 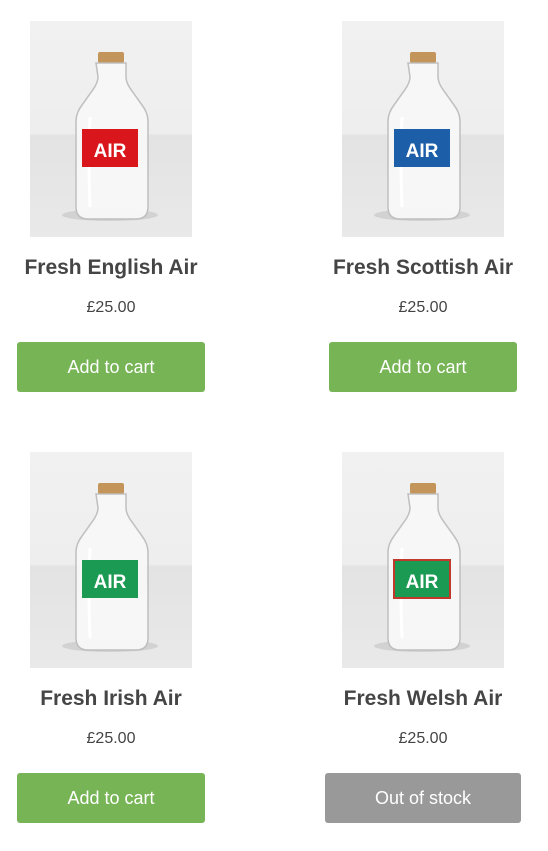 What do you see at coordinates (111, 798) in the screenshot?
I see `add-to-cart-button-irish: Add to cart` at bounding box center [111, 798].